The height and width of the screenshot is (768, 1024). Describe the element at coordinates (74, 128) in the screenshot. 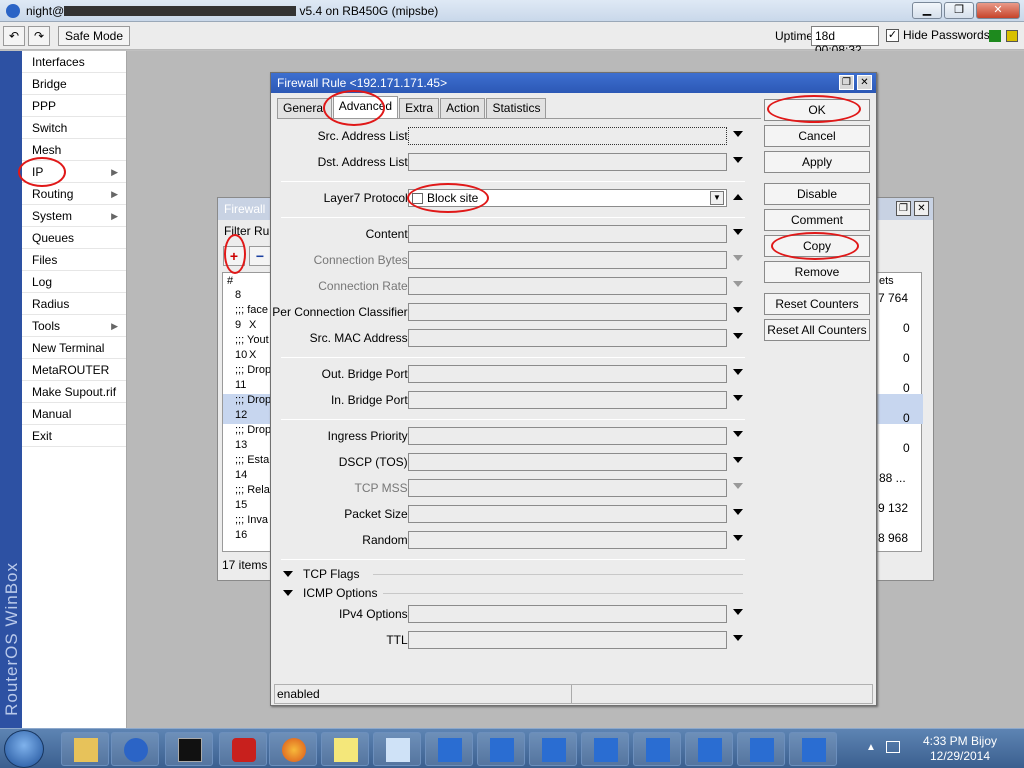

I see `menu-item-switch: Switch` at that location.